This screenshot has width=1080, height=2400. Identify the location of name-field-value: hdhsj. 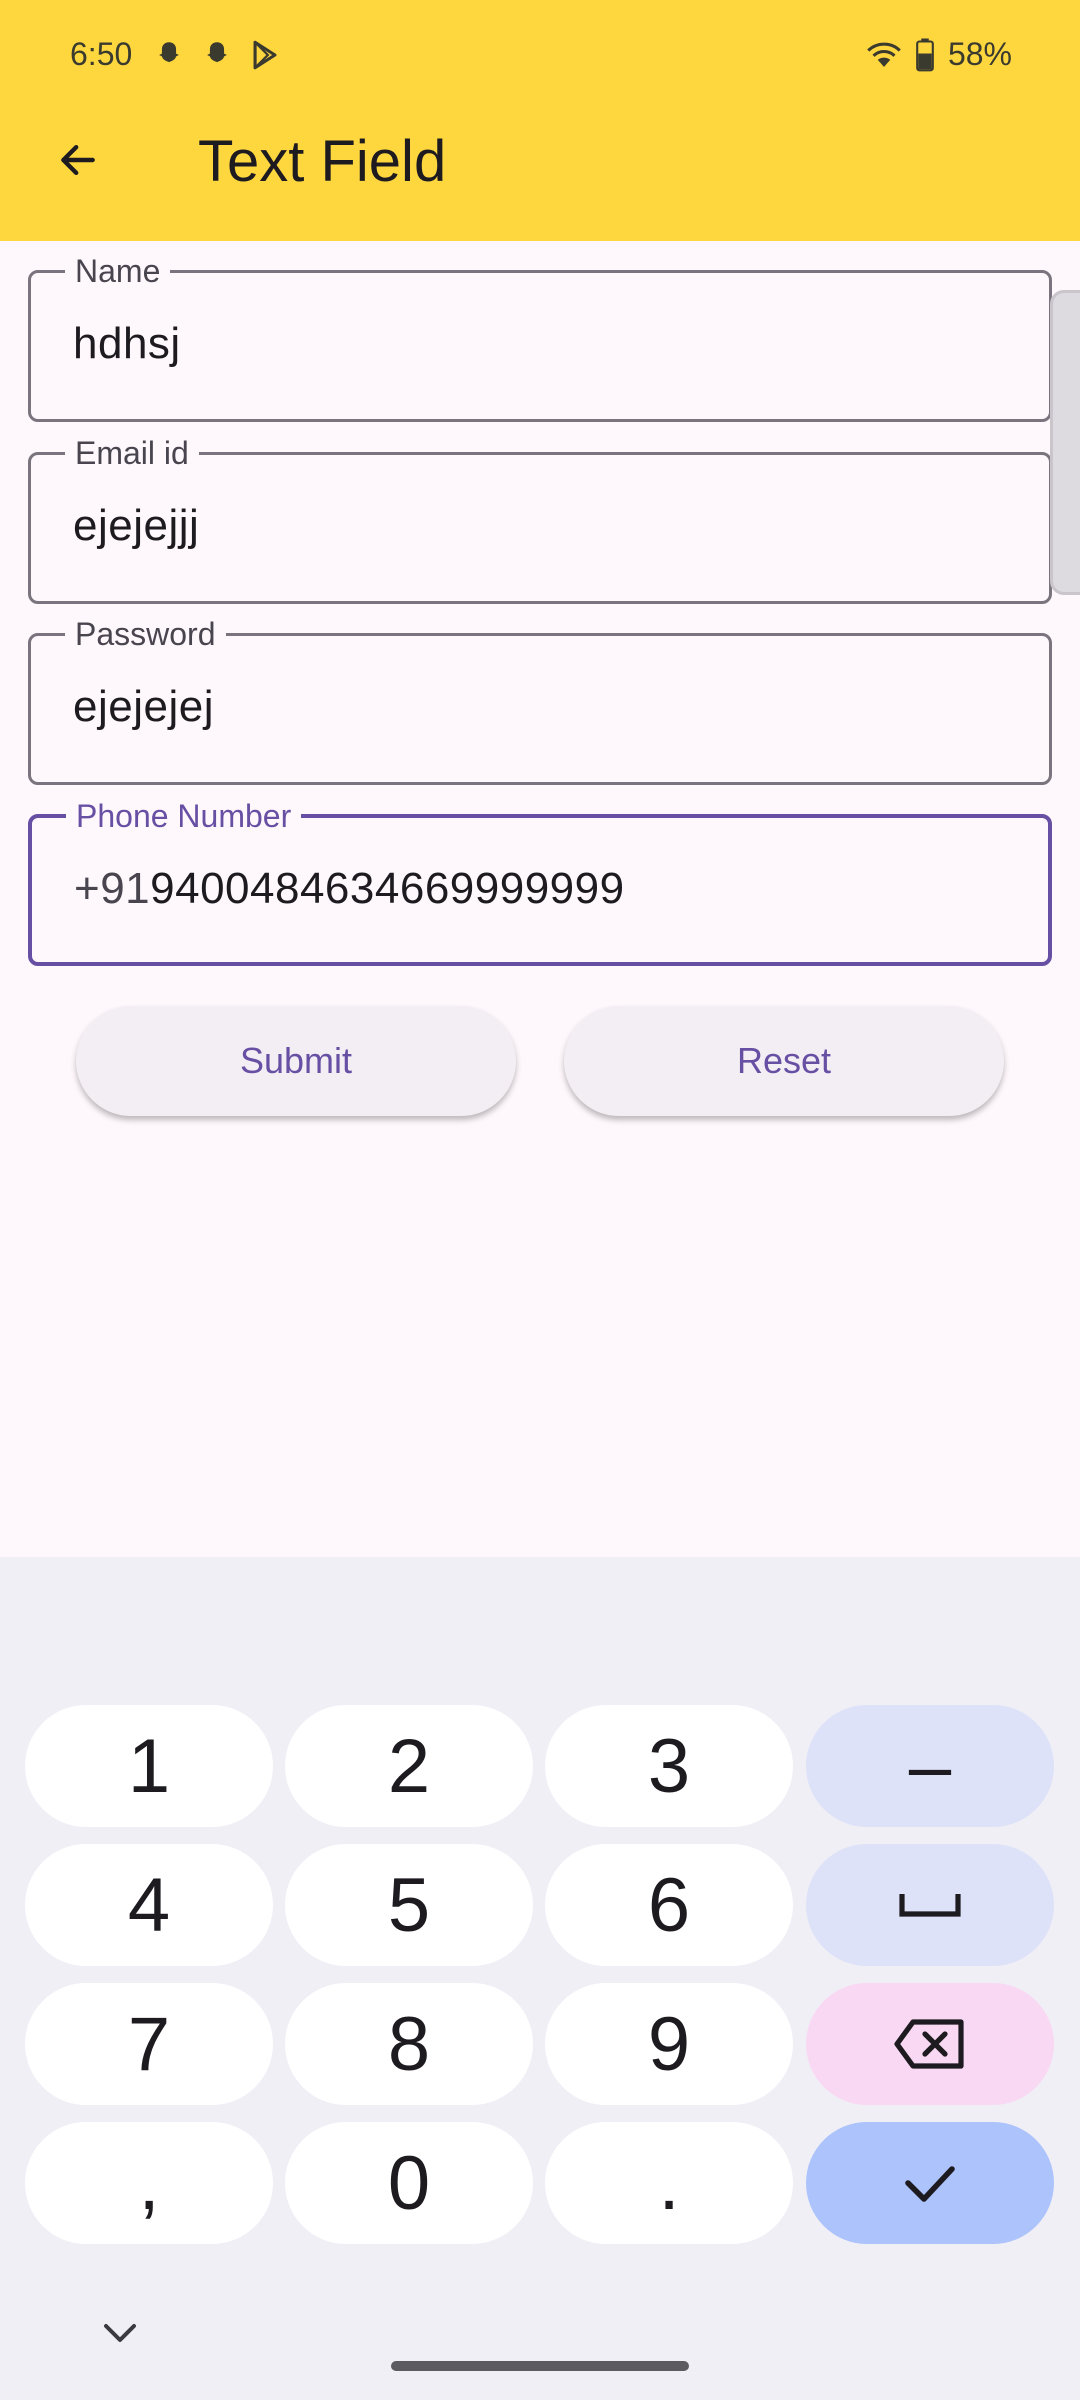
(127, 343).